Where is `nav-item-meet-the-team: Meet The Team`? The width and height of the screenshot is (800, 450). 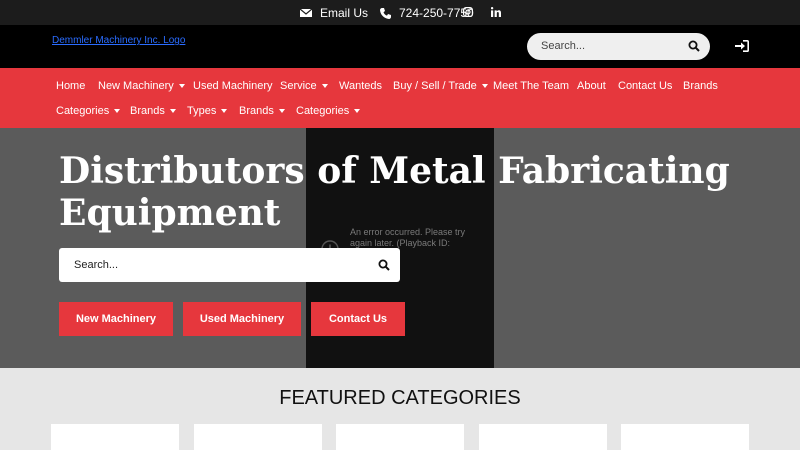
nav-item-meet-the-team: Meet The Team is located at coordinates (531, 86).